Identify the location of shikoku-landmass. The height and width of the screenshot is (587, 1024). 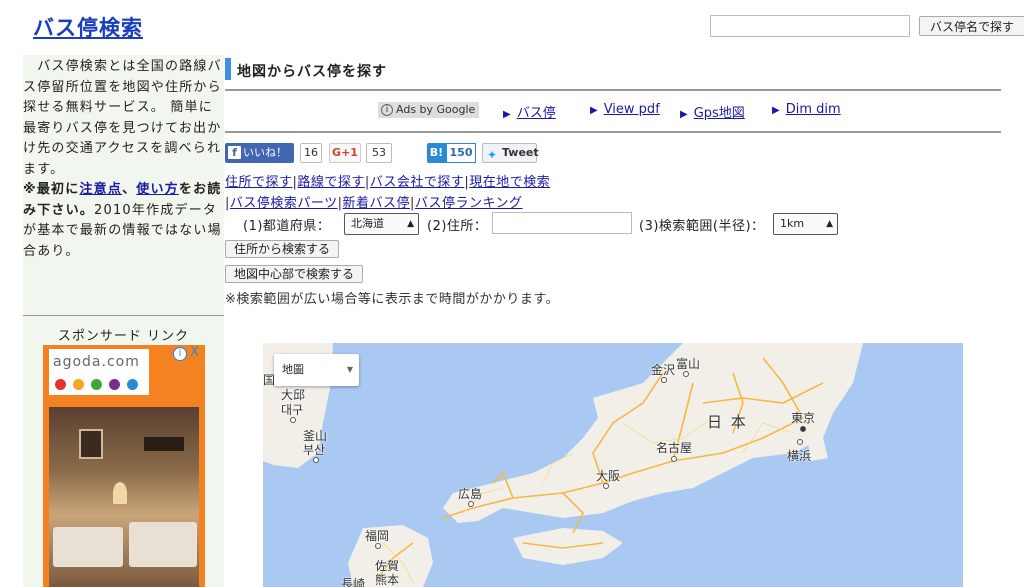
(568, 546).